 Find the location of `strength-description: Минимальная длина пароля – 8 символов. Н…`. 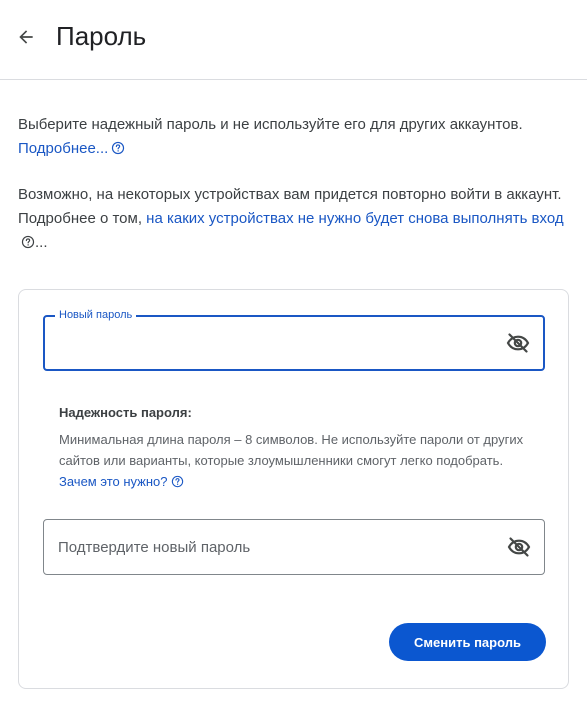

strength-description: Минимальная длина пароля – 8 символов. Н… is located at coordinates (299, 460).